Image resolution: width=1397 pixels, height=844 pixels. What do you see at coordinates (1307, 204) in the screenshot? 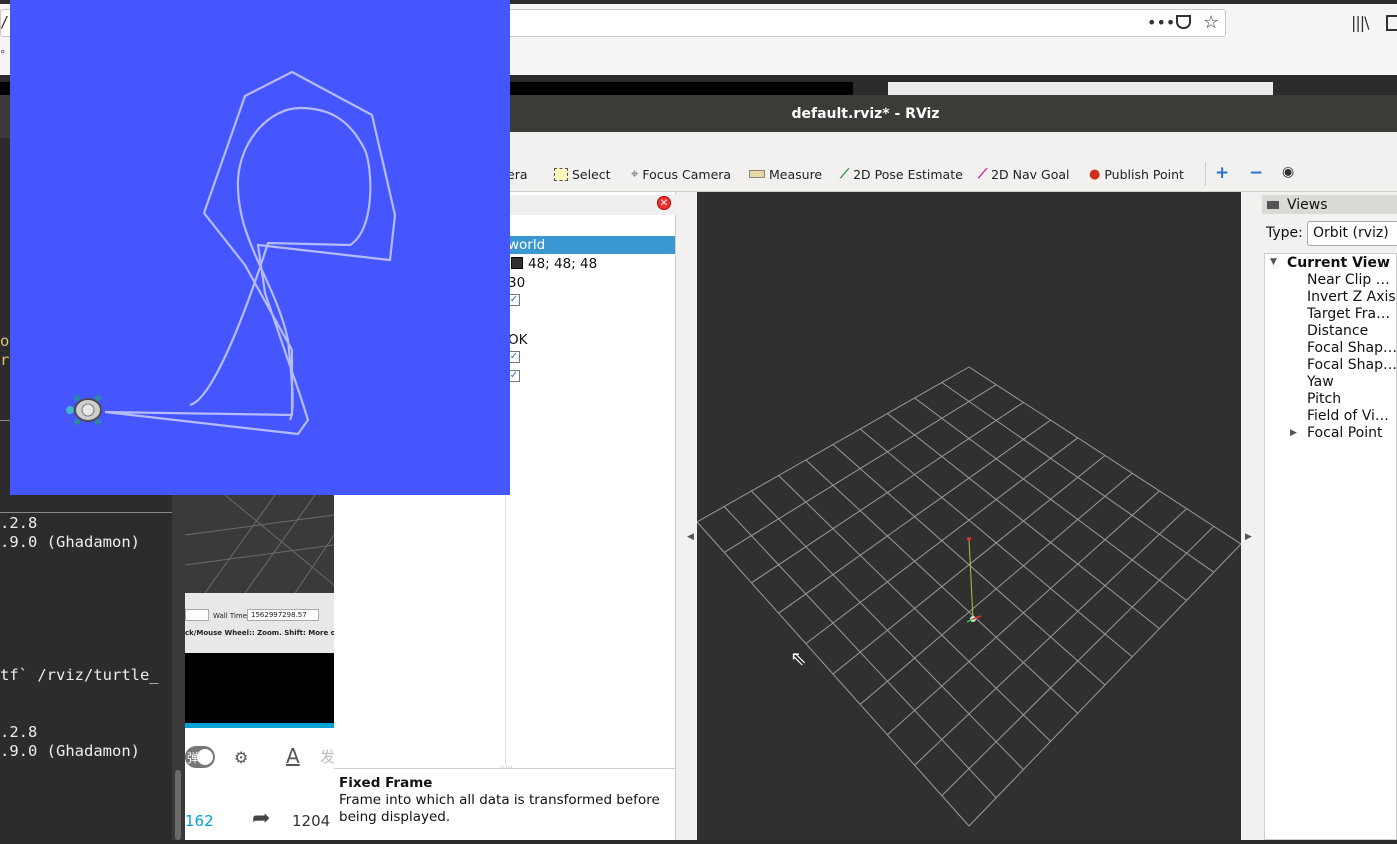
I see `views-title: Views` at bounding box center [1307, 204].